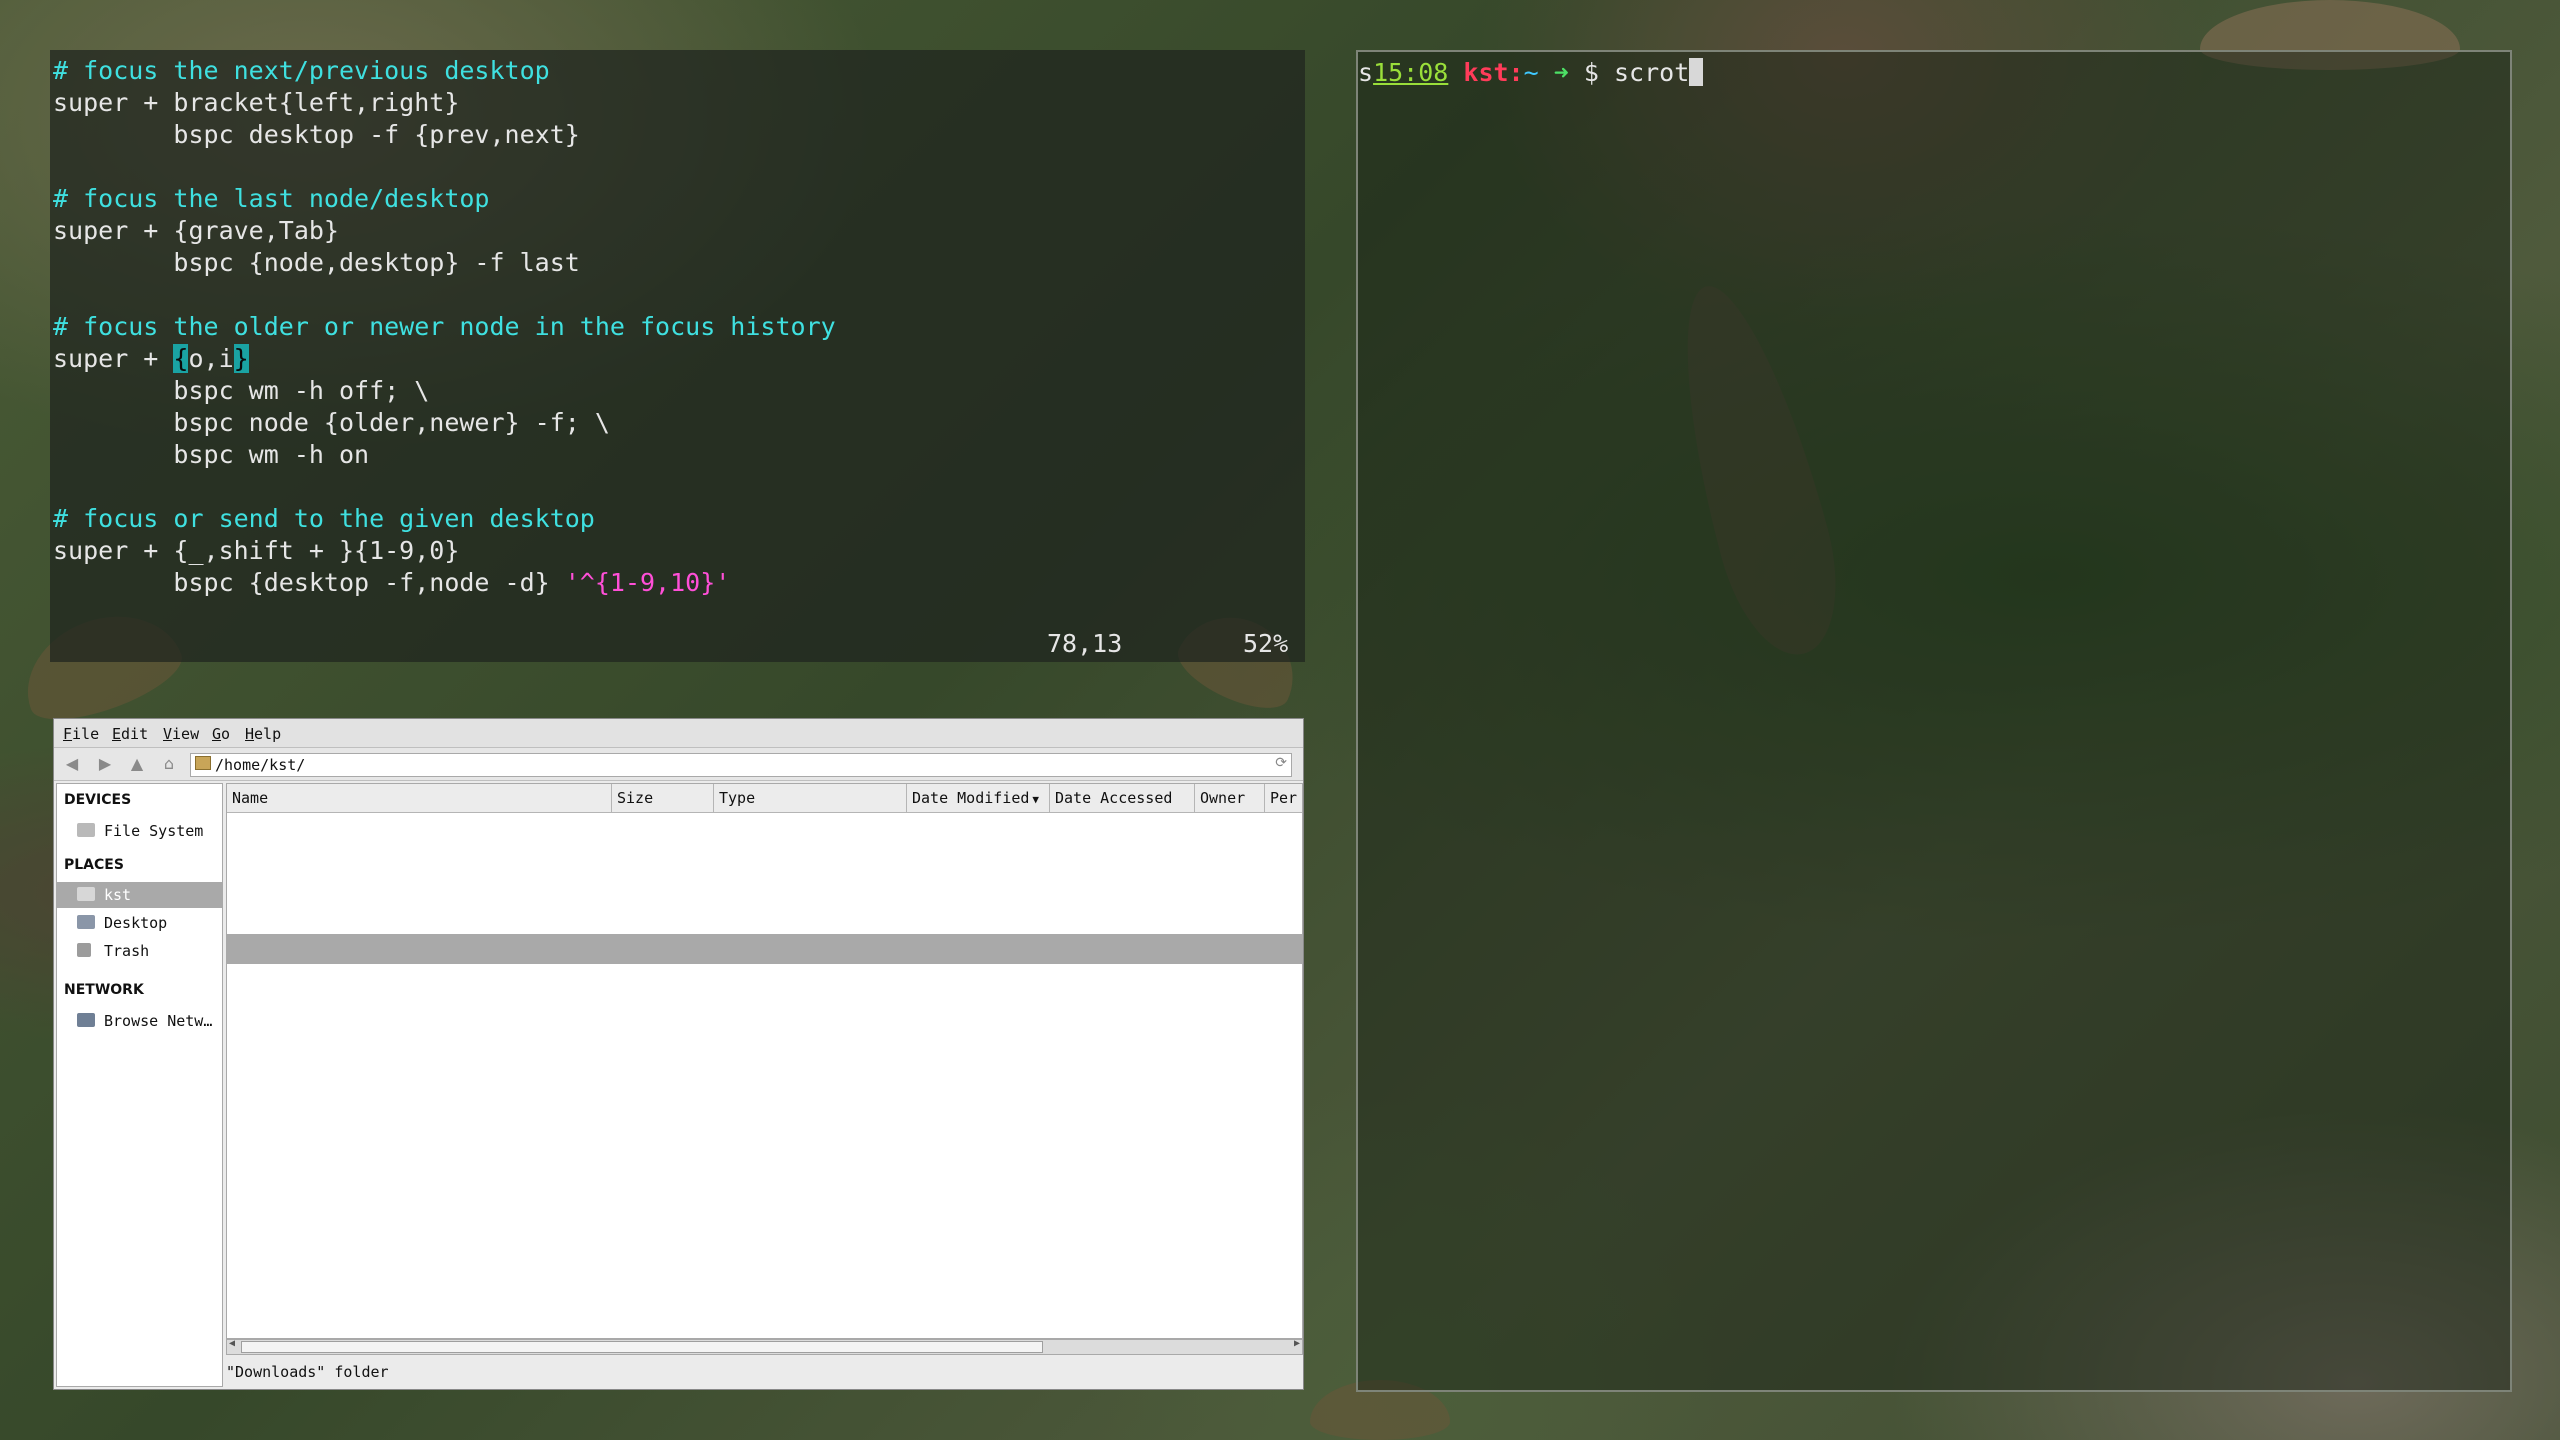  I want to click on editor-line: # focus or send to the given desktop, so click(444, 519).